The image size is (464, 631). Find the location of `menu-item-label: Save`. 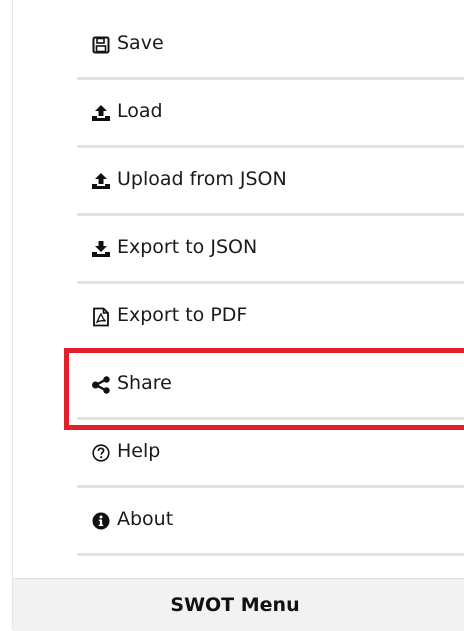

menu-item-label: Save is located at coordinates (140, 42).